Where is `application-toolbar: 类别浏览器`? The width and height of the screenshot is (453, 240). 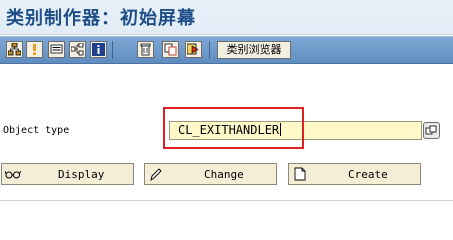 application-toolbar: 类别浏览器 is located at coordinates (226, 50).